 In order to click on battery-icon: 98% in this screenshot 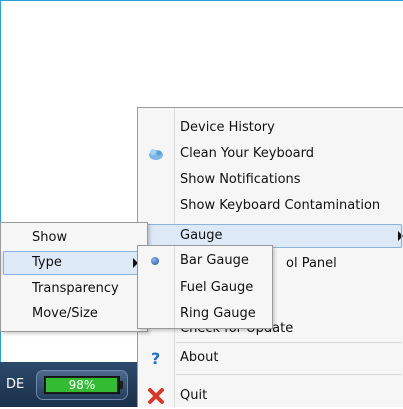, I will do `click(82, 385)`.